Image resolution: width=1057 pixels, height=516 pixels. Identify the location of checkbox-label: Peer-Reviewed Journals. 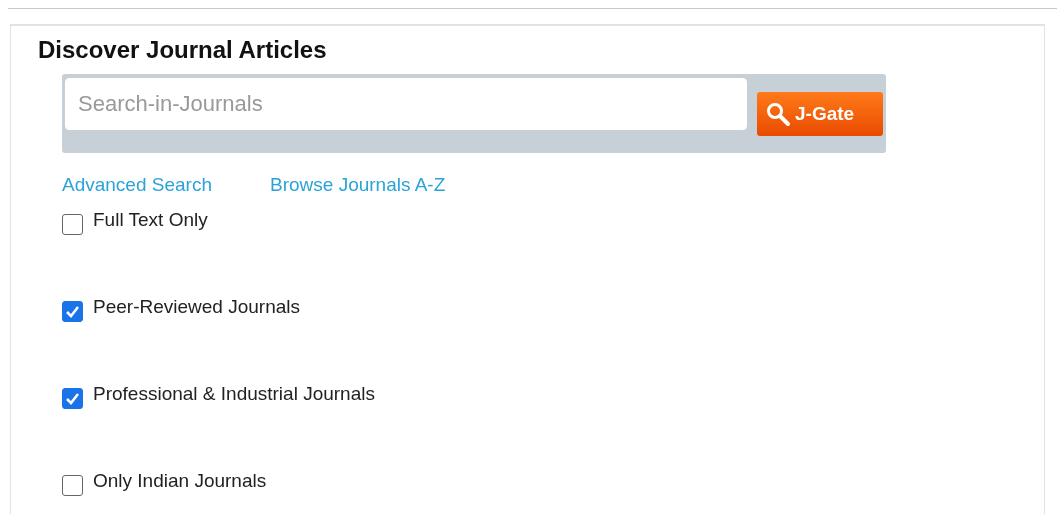
(196, 306).